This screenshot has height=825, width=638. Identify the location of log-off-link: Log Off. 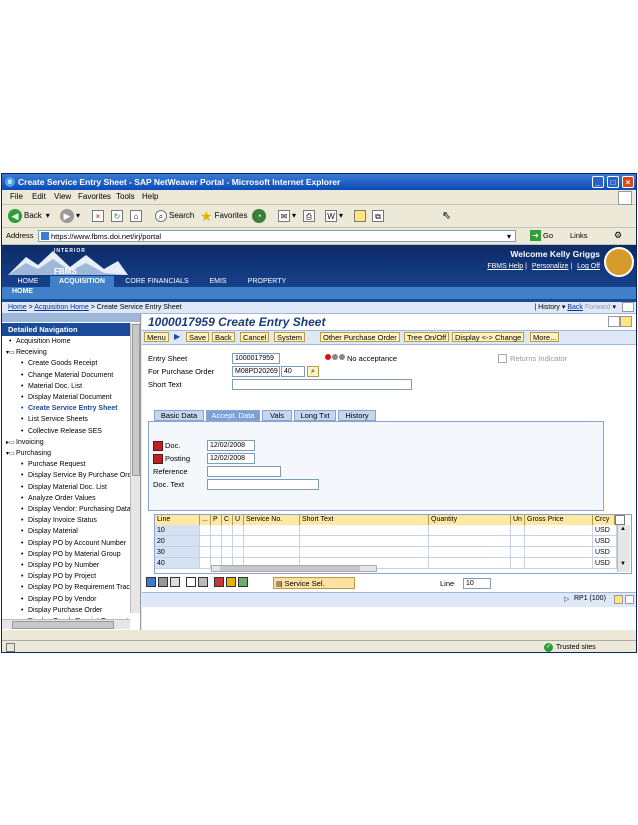
(588, 266).